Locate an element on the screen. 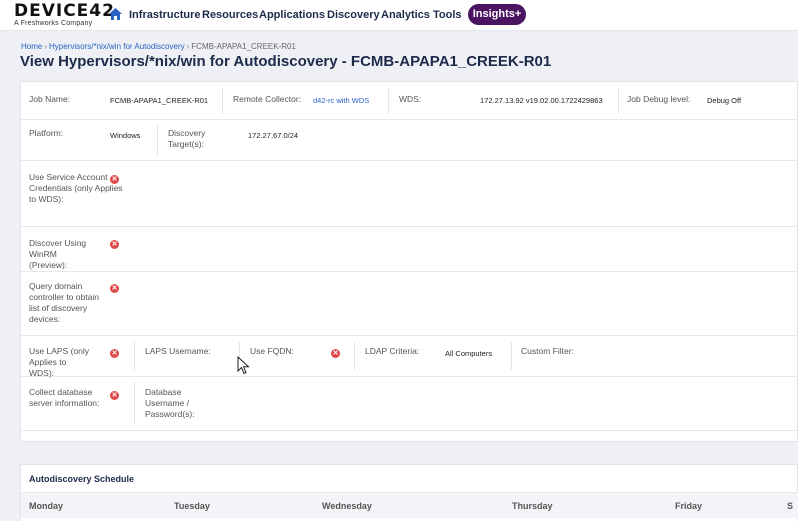 The height and width of the screenshot is (521, 798). database-credentials-label: Database Username / Password(s): is located at coordinates (170, 403).